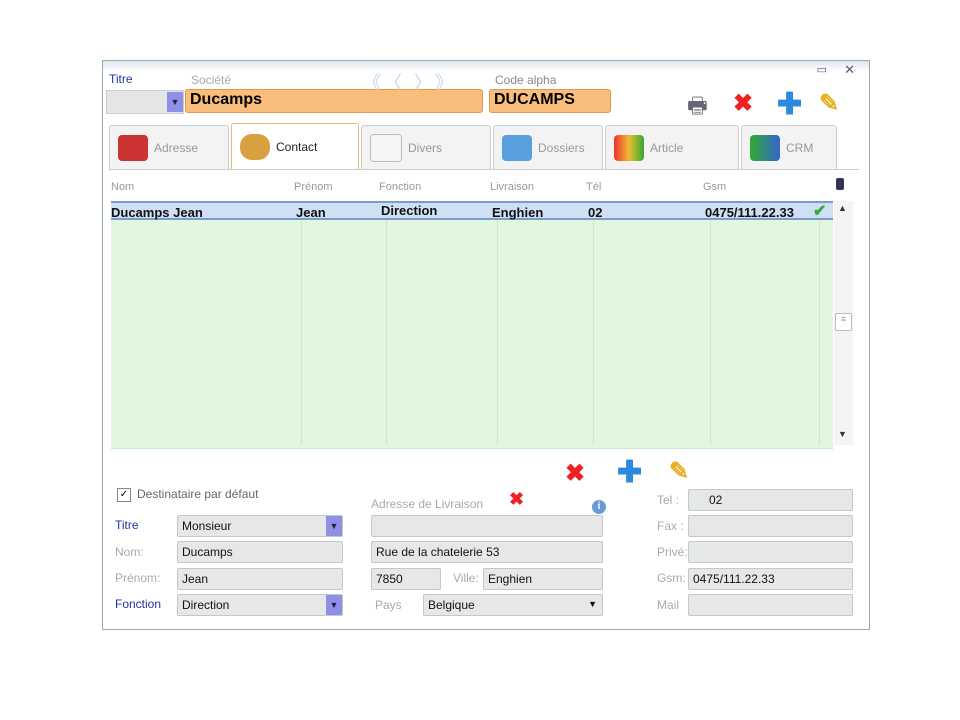  Describe the element at coordinates (409, 210) in the screenshot. I see `cell-fonction: Direction` at that location.